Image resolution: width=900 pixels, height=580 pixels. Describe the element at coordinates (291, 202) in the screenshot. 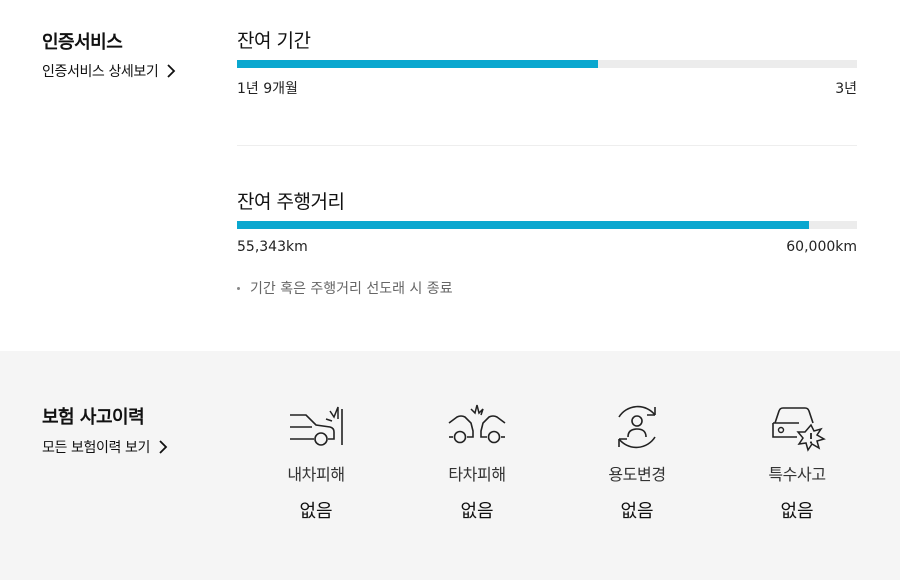

I see `remaining-mileage-label: 잔여 주행거리` at that location.